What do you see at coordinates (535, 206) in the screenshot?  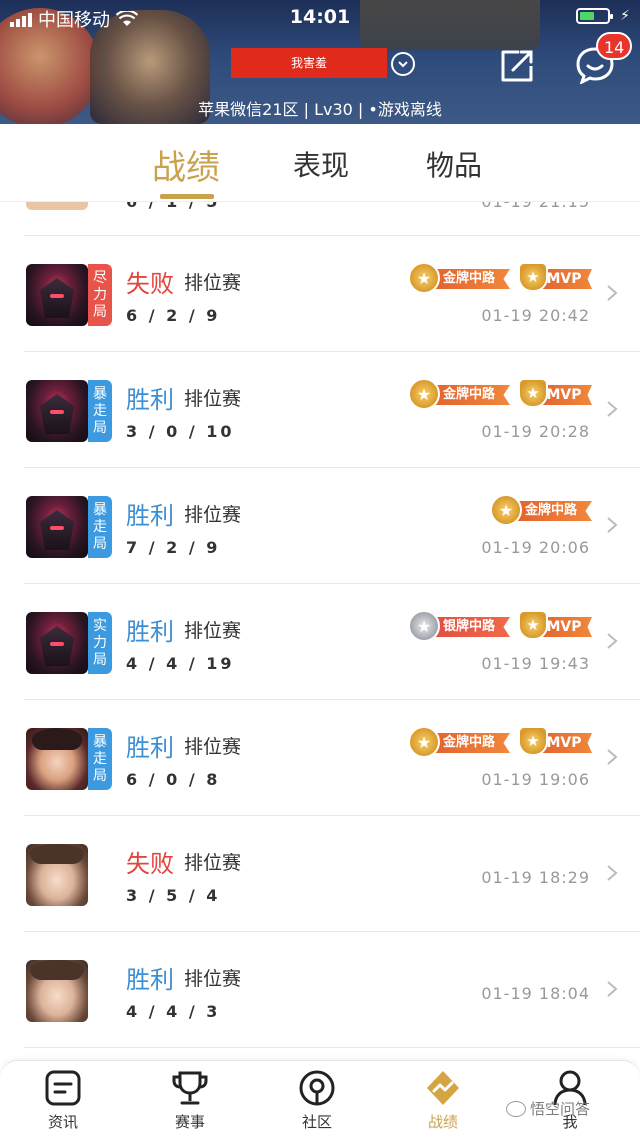 I see `match-date: 01-19 21:15` at bounding box center [535, 206].